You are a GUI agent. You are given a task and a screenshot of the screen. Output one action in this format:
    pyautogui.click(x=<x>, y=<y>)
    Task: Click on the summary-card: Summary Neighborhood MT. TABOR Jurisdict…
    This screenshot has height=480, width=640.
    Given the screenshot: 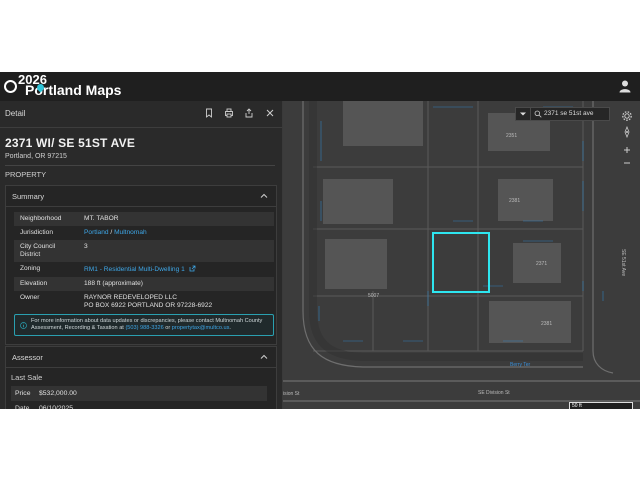 What is the action you would take?
    pyautogui.click(x=141, y=265)
    